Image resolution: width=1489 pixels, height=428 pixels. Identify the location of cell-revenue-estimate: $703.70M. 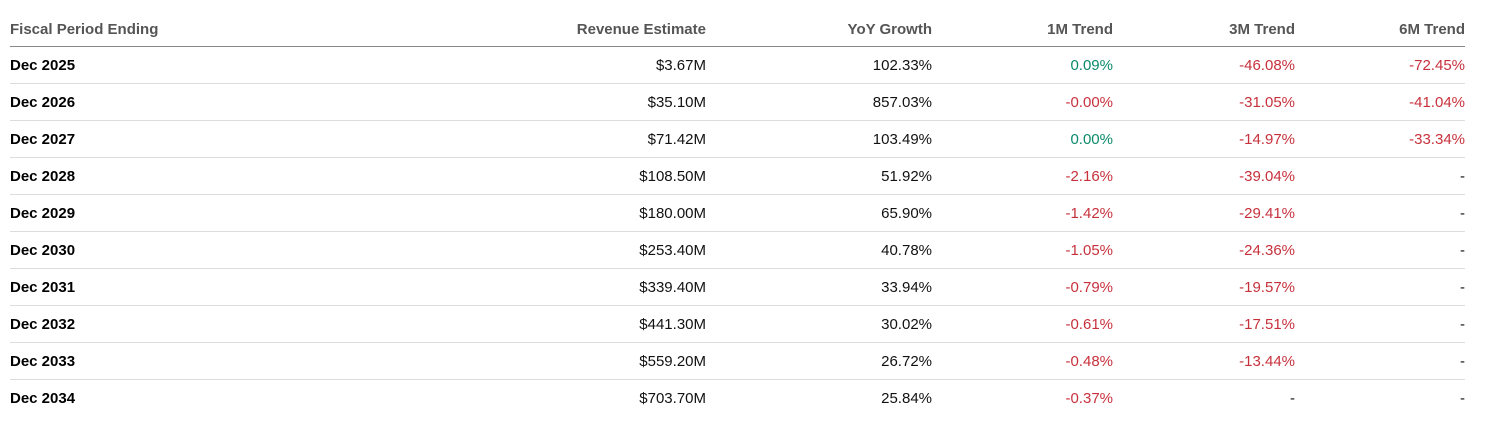
(672, 398).